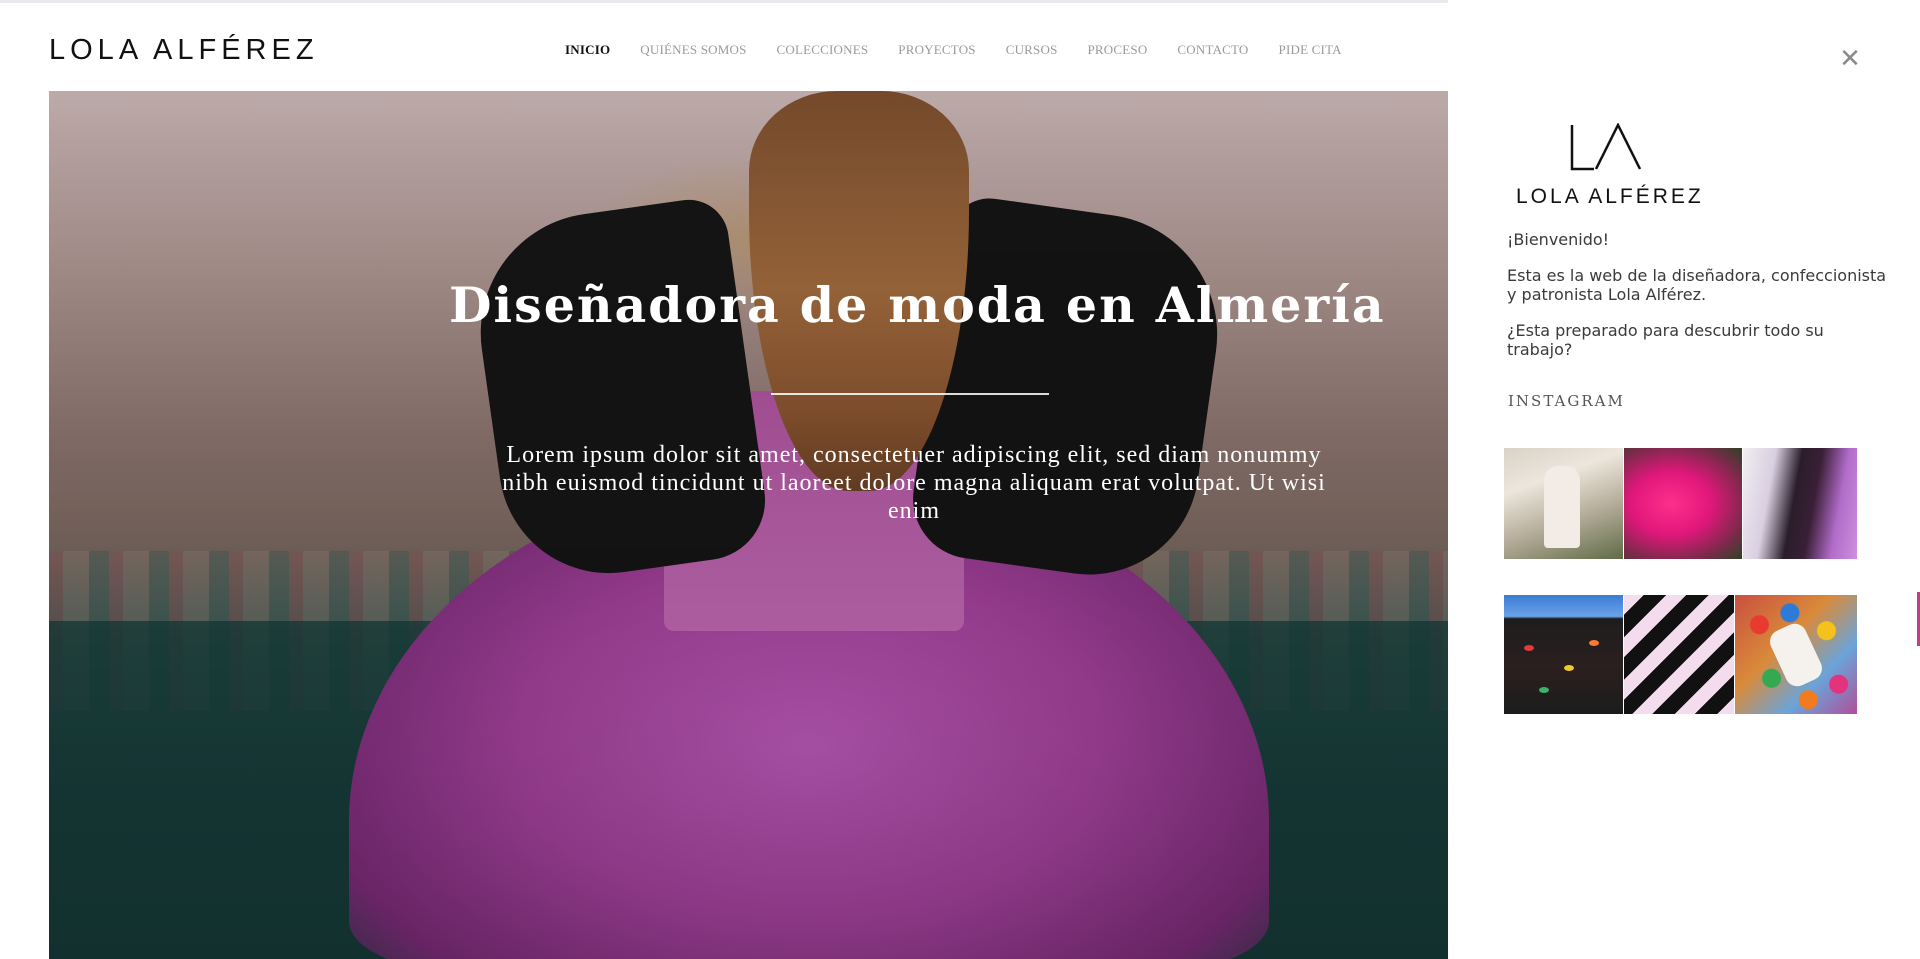  What do you see at coordinates (724, 1) in the screenshot?
I see `top-border` at bounding box center [724, 1].